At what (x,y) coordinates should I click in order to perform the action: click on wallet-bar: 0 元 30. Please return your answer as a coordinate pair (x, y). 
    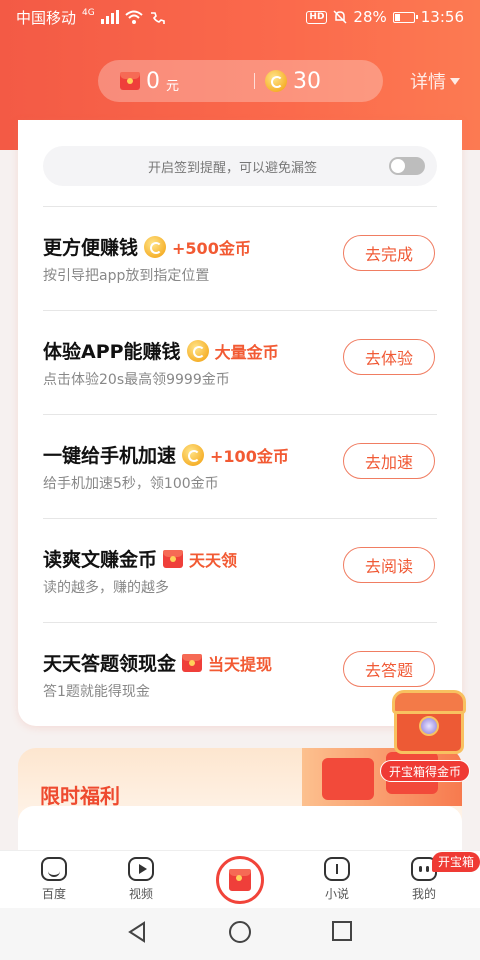
    Looking at the image, I should click on (240, 81).